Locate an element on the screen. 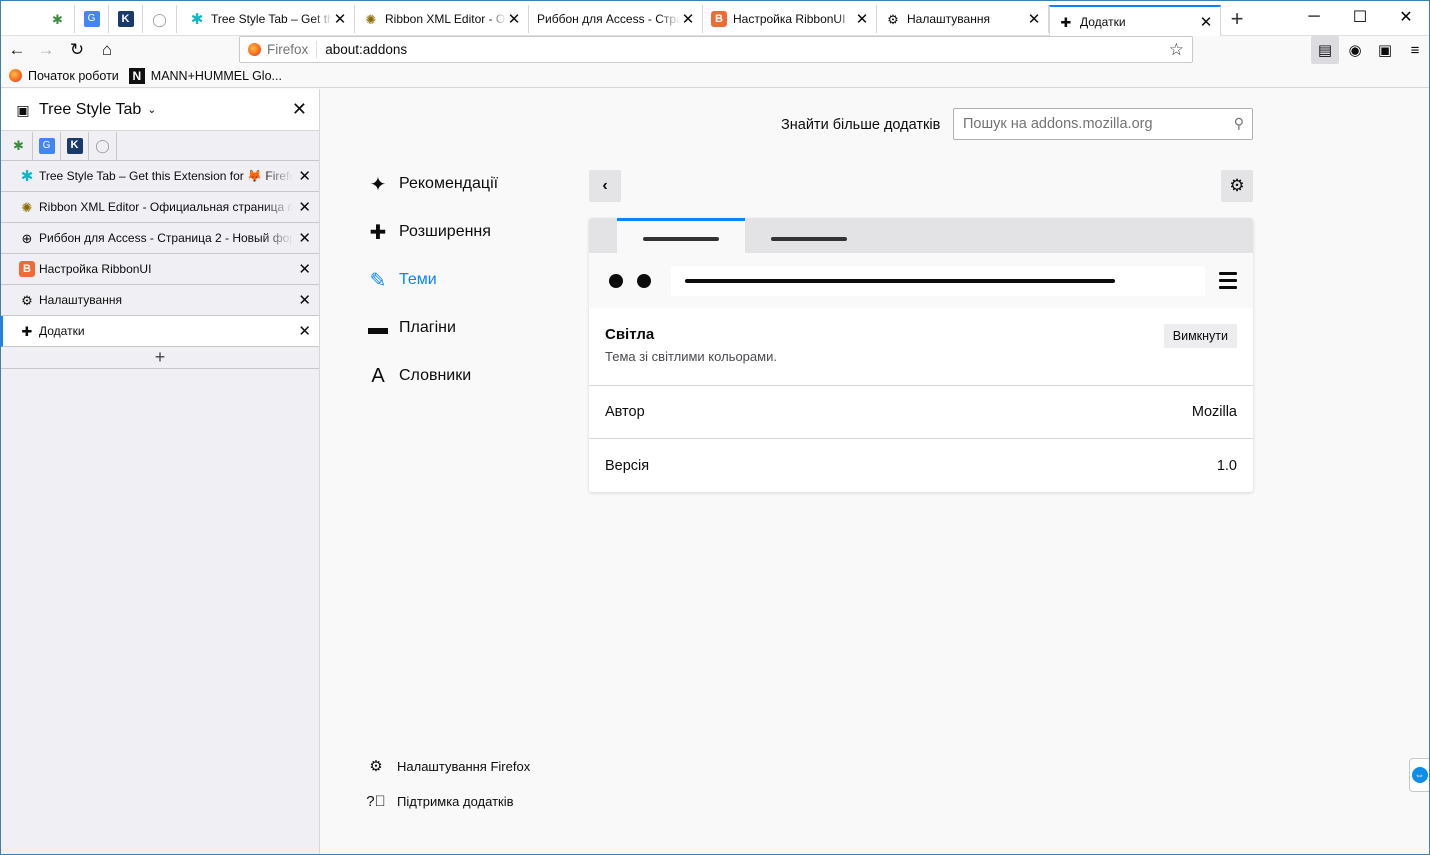 The image size is (1430, 855). brush-icon: ✎ is located at coordinates (378, 280).